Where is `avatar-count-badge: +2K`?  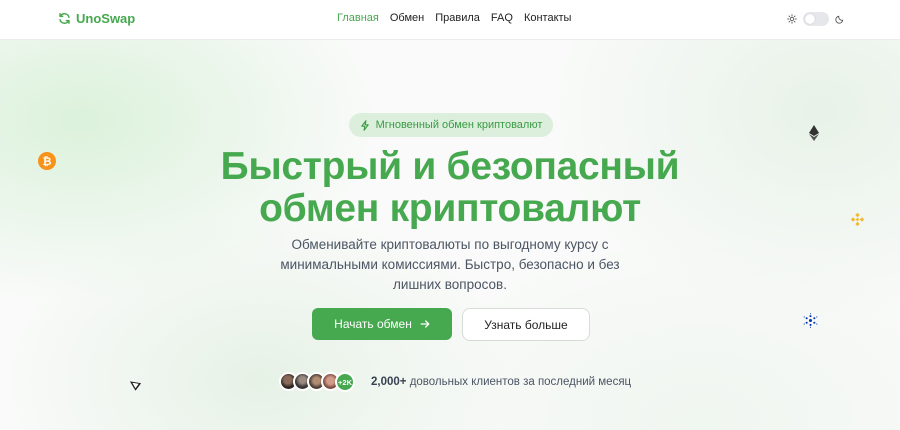
avatar-count-badge: +2K is located at coordinates (345, 382).